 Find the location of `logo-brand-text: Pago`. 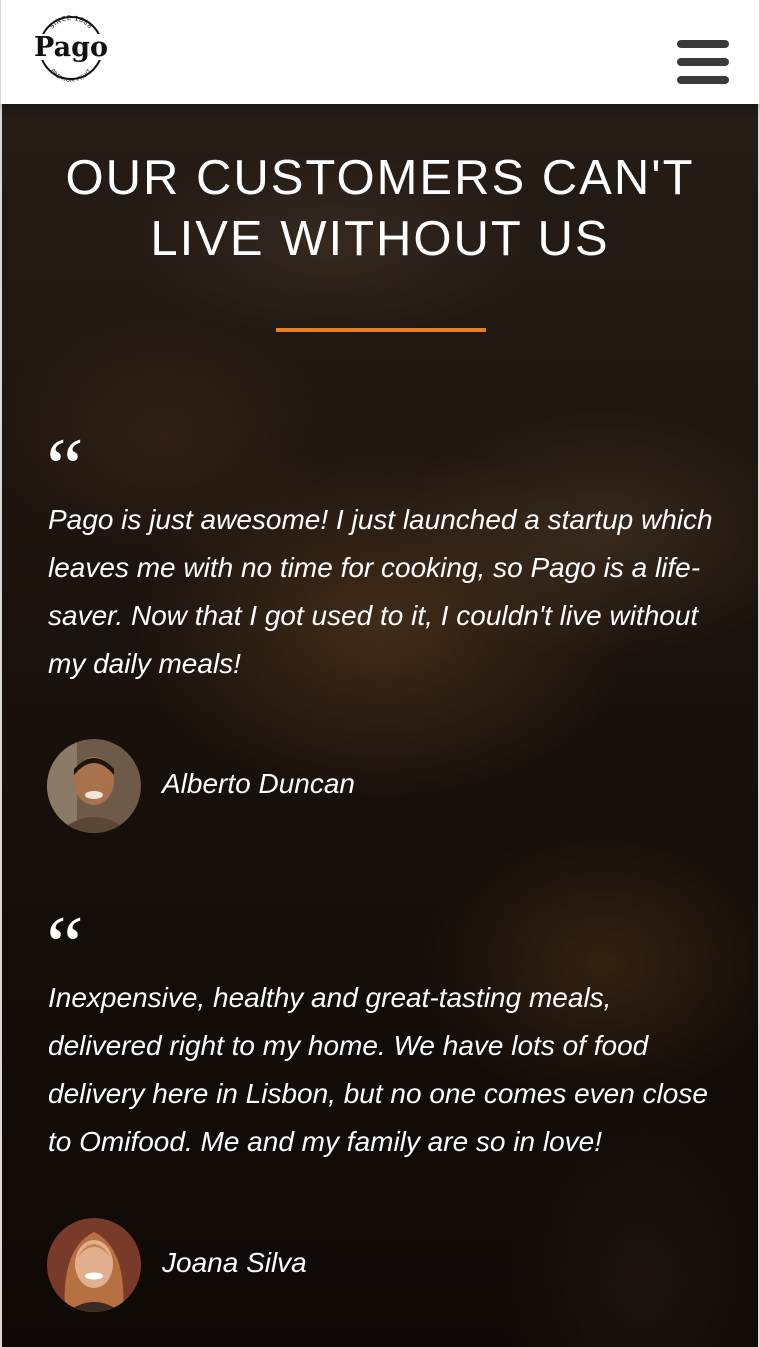

logo-brand-text: Pago is located at coordinates (71, 47).